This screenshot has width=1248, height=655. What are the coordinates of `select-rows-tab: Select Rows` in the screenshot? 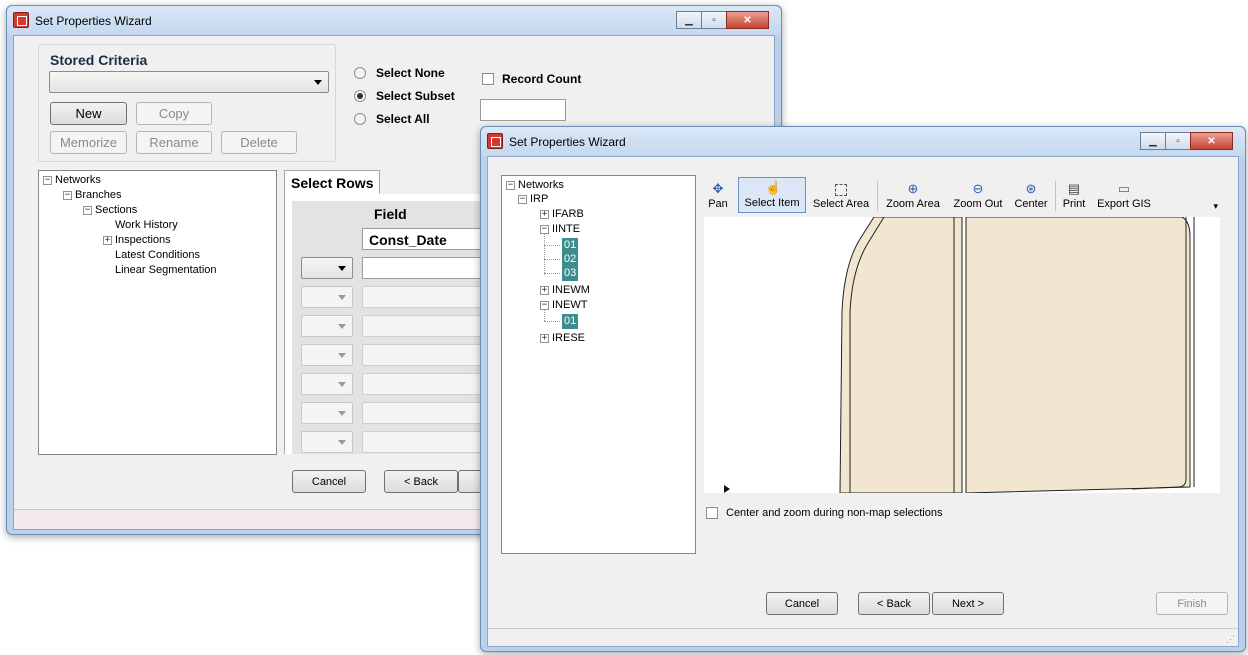 It's located at (332, 182).